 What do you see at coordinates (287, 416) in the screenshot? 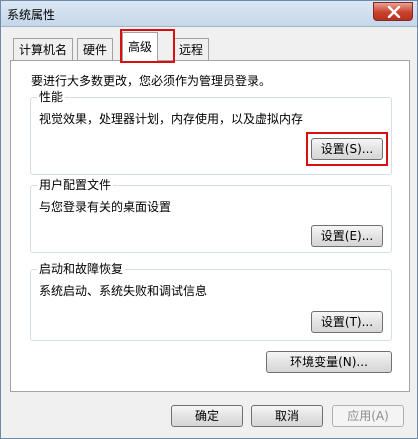
I see `cancel-button: 取消` at bounding box center [287, 416].